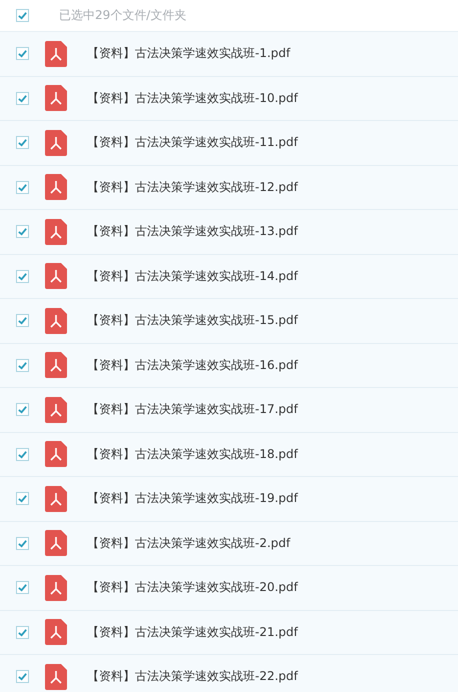  I want to click on file-name: 【资料】古法决策学速效实战班-14.pdf, so click(192, 276).